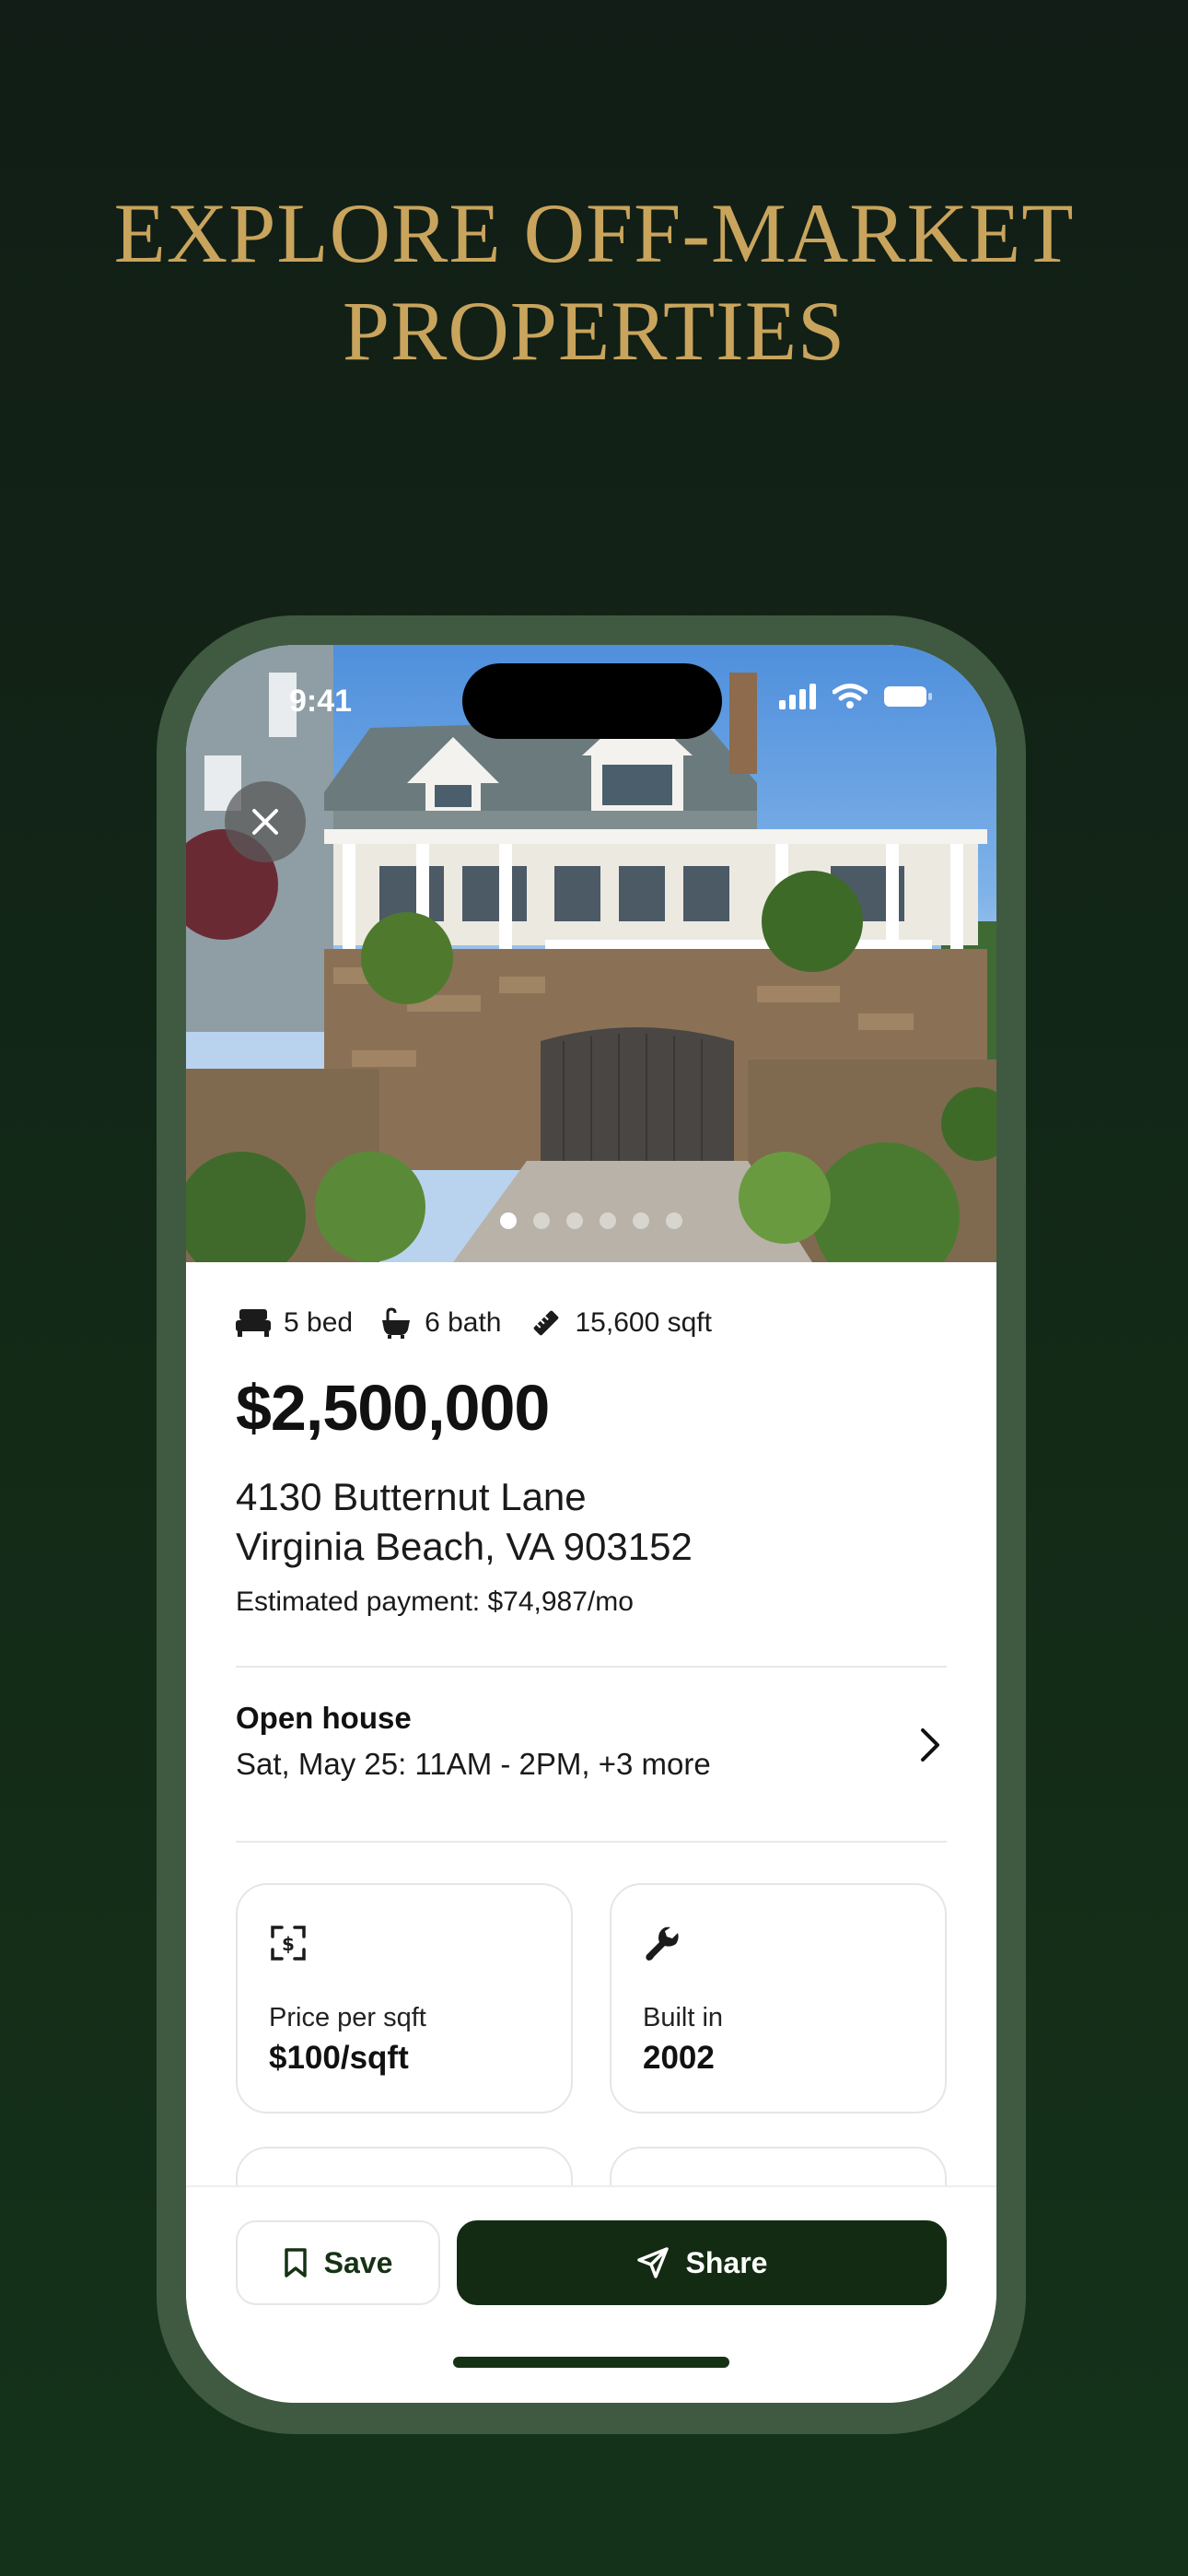 The image size is (1188, 2576). I want to click on signal-icon, so click(797, 696).